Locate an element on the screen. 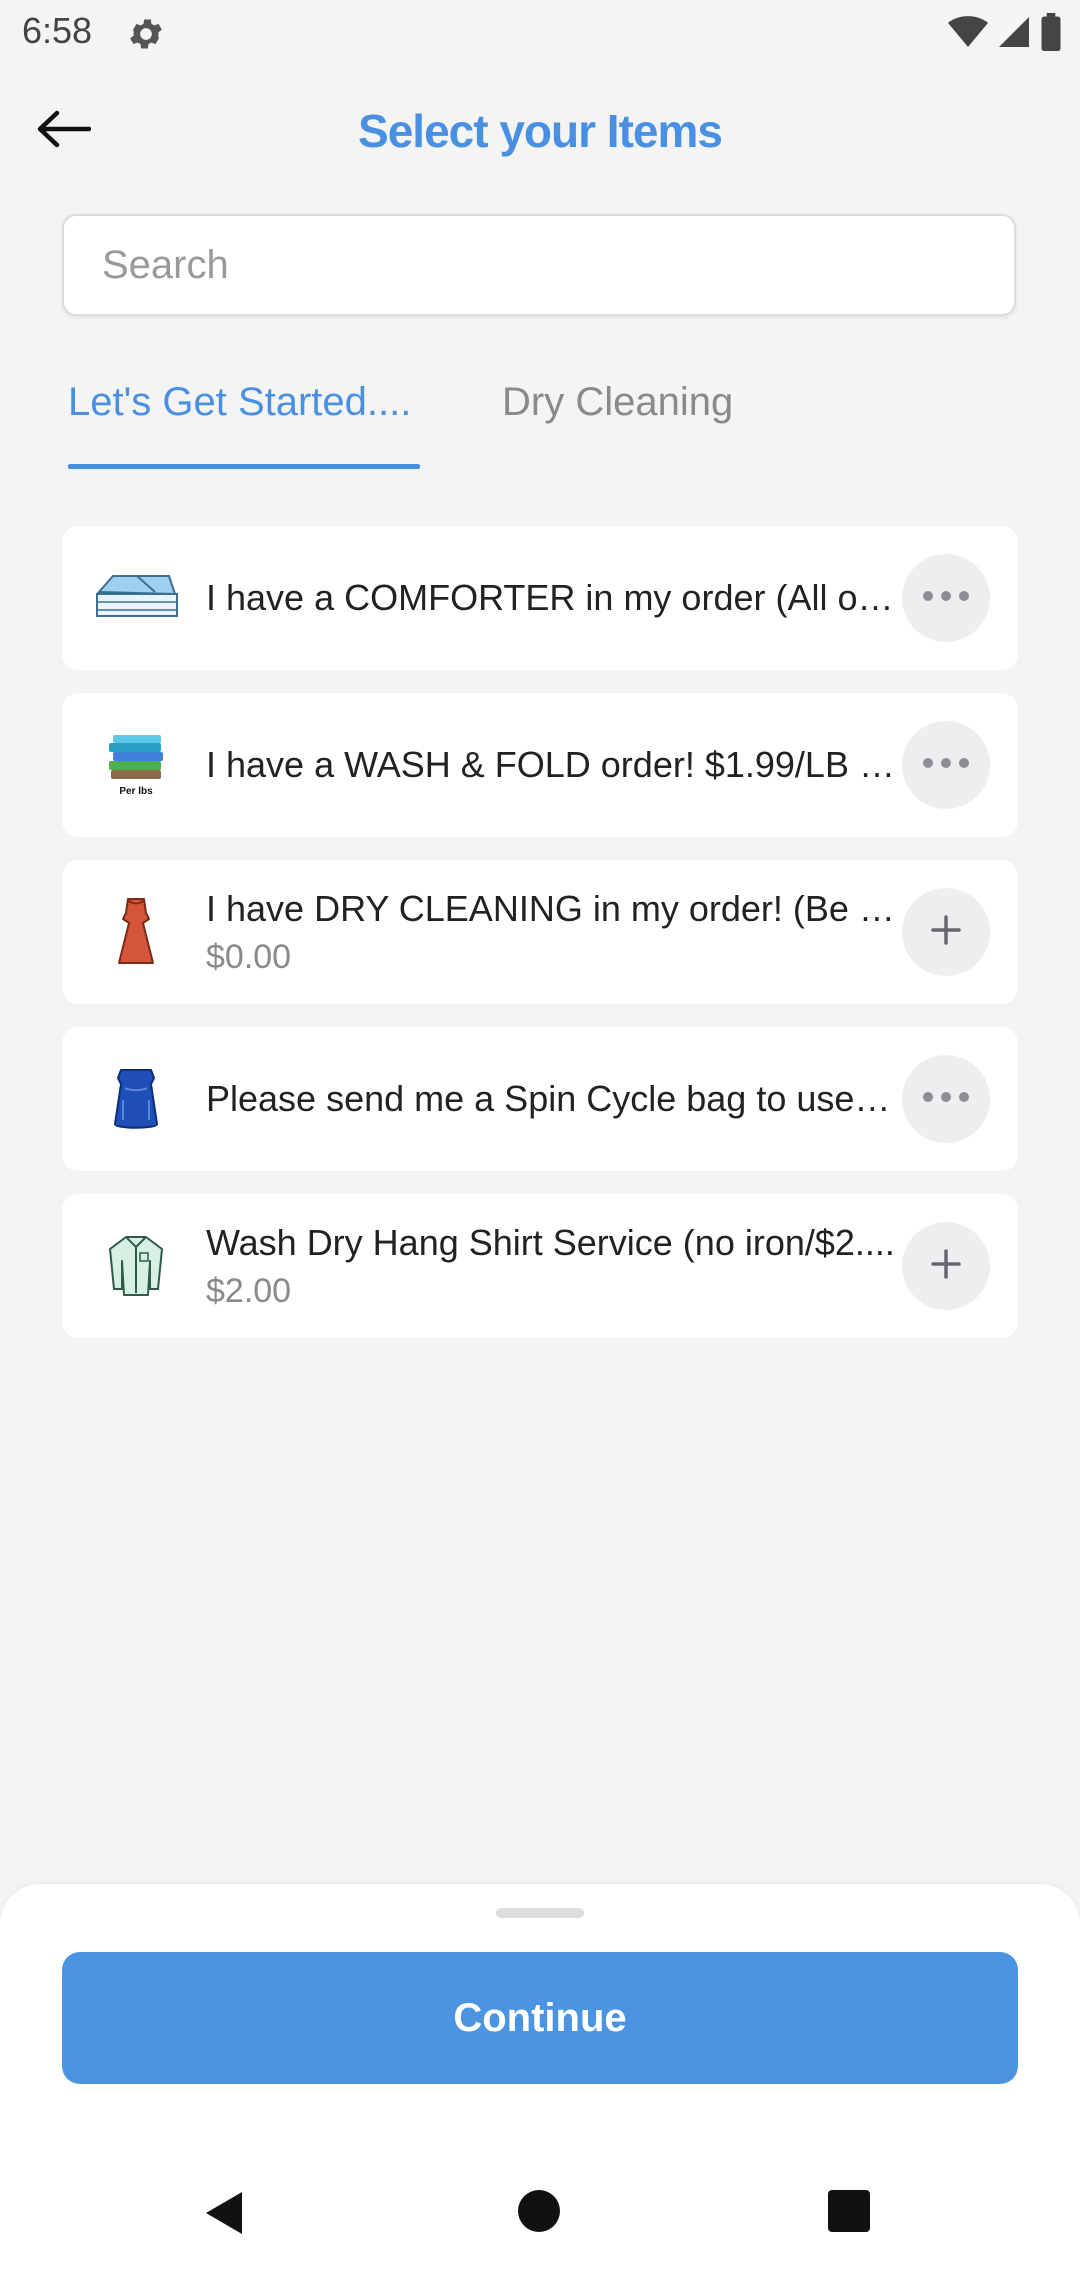 This screenshot has height=2280, width=1080. status-bar: 6:58 is located at coordinates (540, 33).